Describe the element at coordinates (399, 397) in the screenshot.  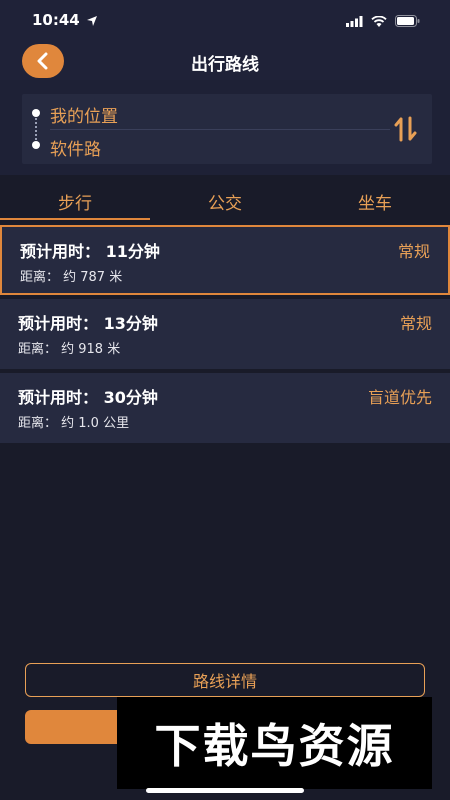
I see `route-tag: 盲道优先` at that location.